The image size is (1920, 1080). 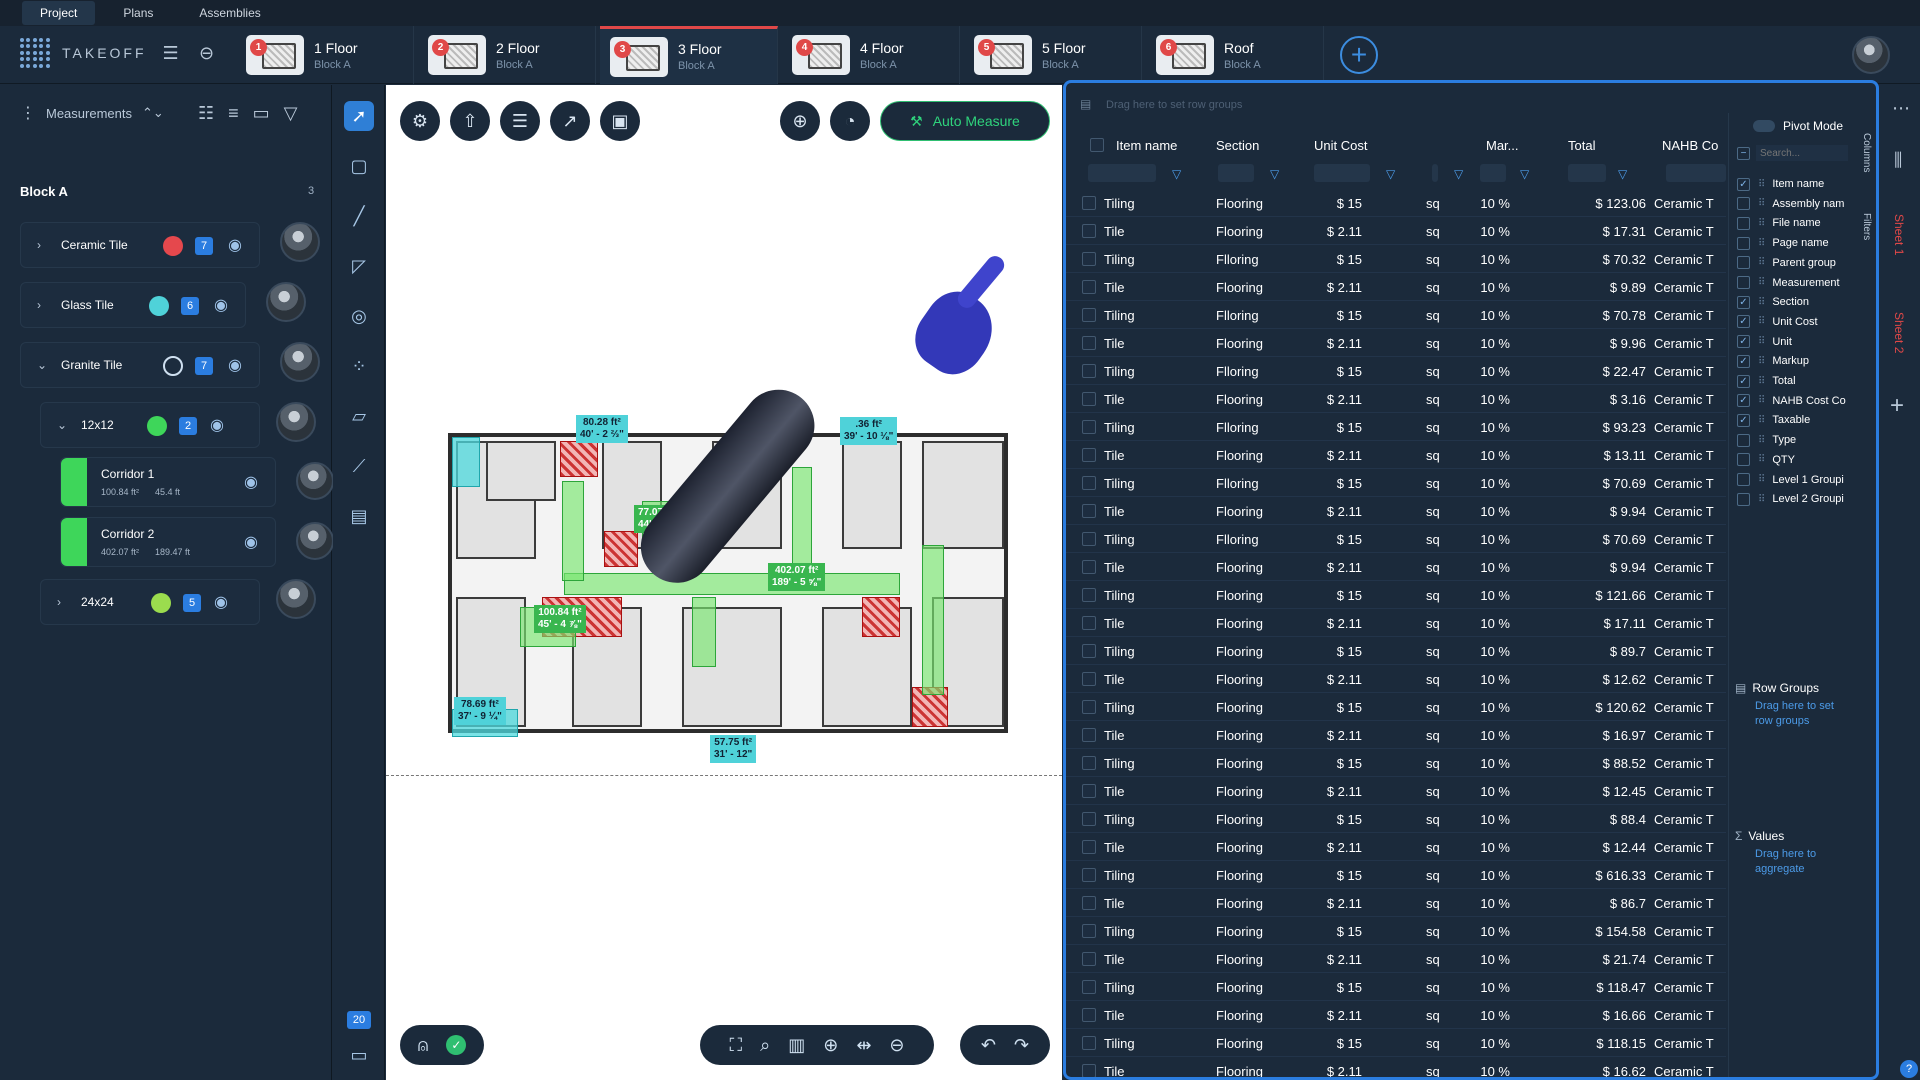 What do you see at coordinates (1909, 1069) in the screenshot?
I see `help-icon: ?` at bounding box center [1909, 1069].